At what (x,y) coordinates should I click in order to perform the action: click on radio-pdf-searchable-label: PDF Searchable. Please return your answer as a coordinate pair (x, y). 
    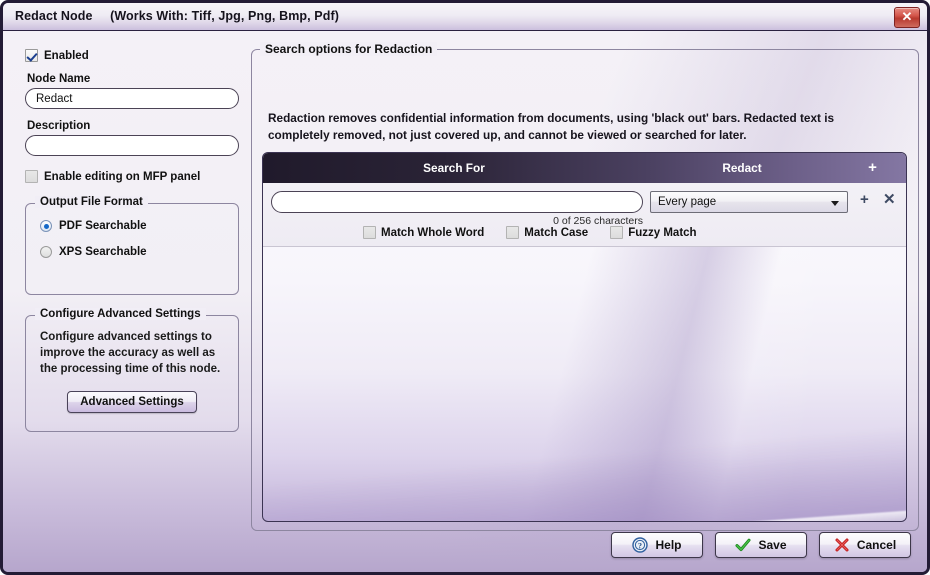
    Looking at the image, I should click on (103, 226).